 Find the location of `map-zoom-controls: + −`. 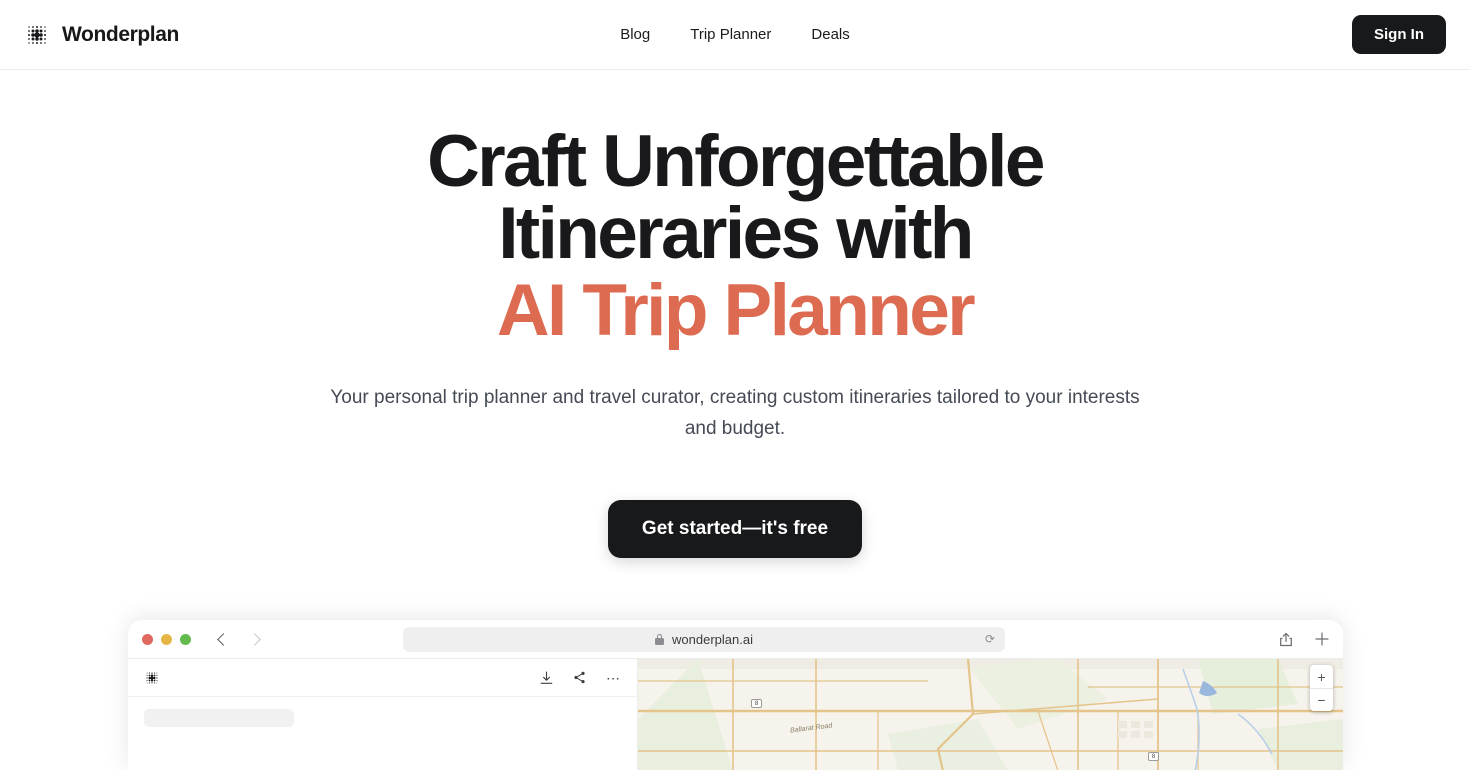

map-zoom-controls: + − is located at coordinates (1321, 688).